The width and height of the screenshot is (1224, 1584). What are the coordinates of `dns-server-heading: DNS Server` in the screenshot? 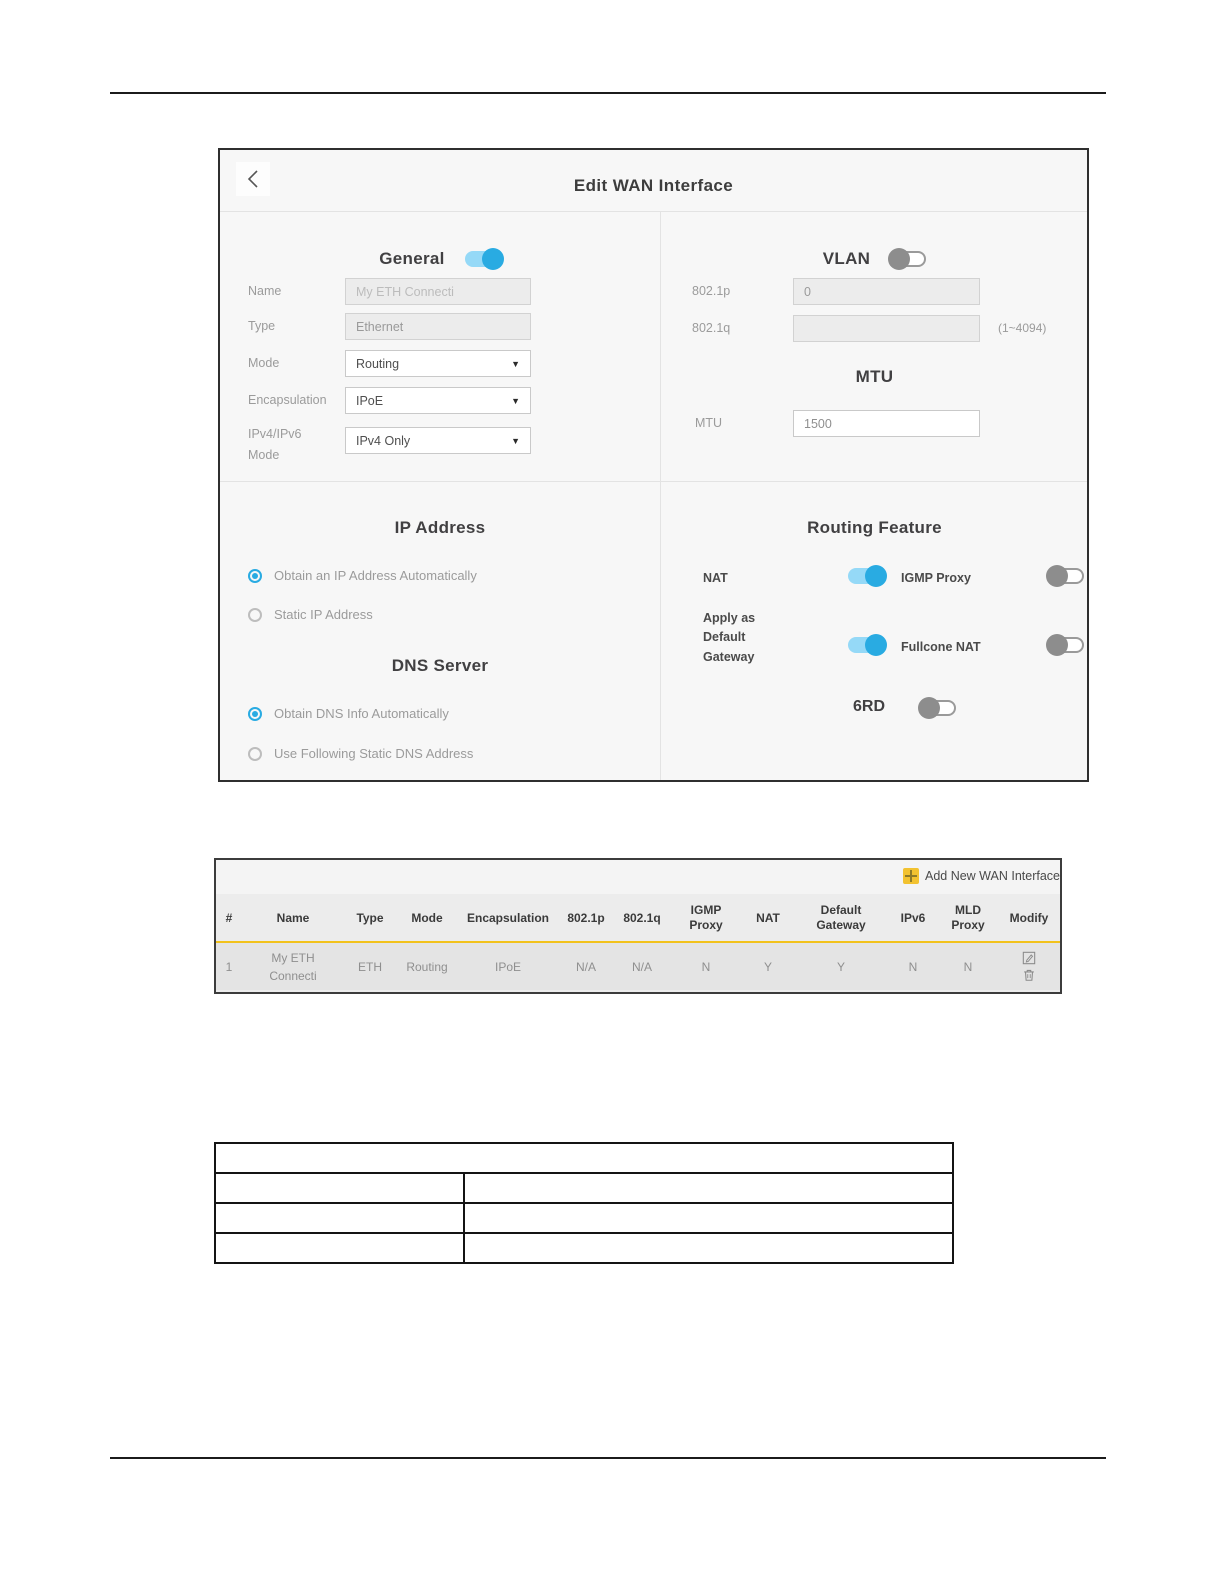 It's located at (440, 665).